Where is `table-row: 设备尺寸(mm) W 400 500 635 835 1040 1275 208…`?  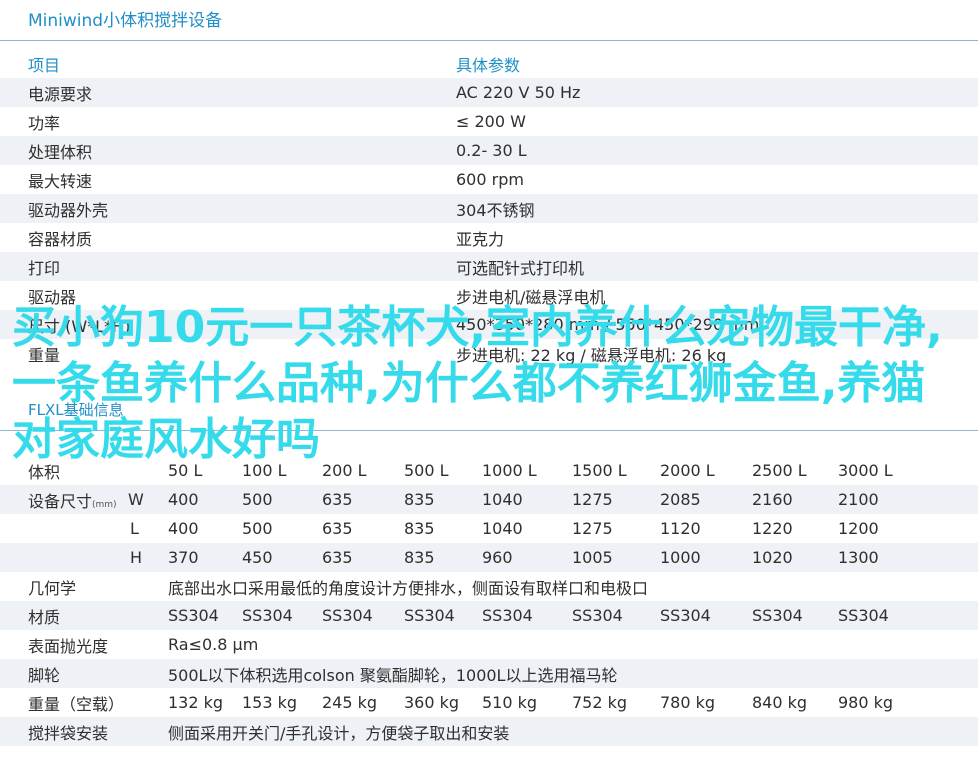
table-row: 设备尺寸(mm) W 400 500 635 835 1040 1275 208… is located at coordinates (489, 499).